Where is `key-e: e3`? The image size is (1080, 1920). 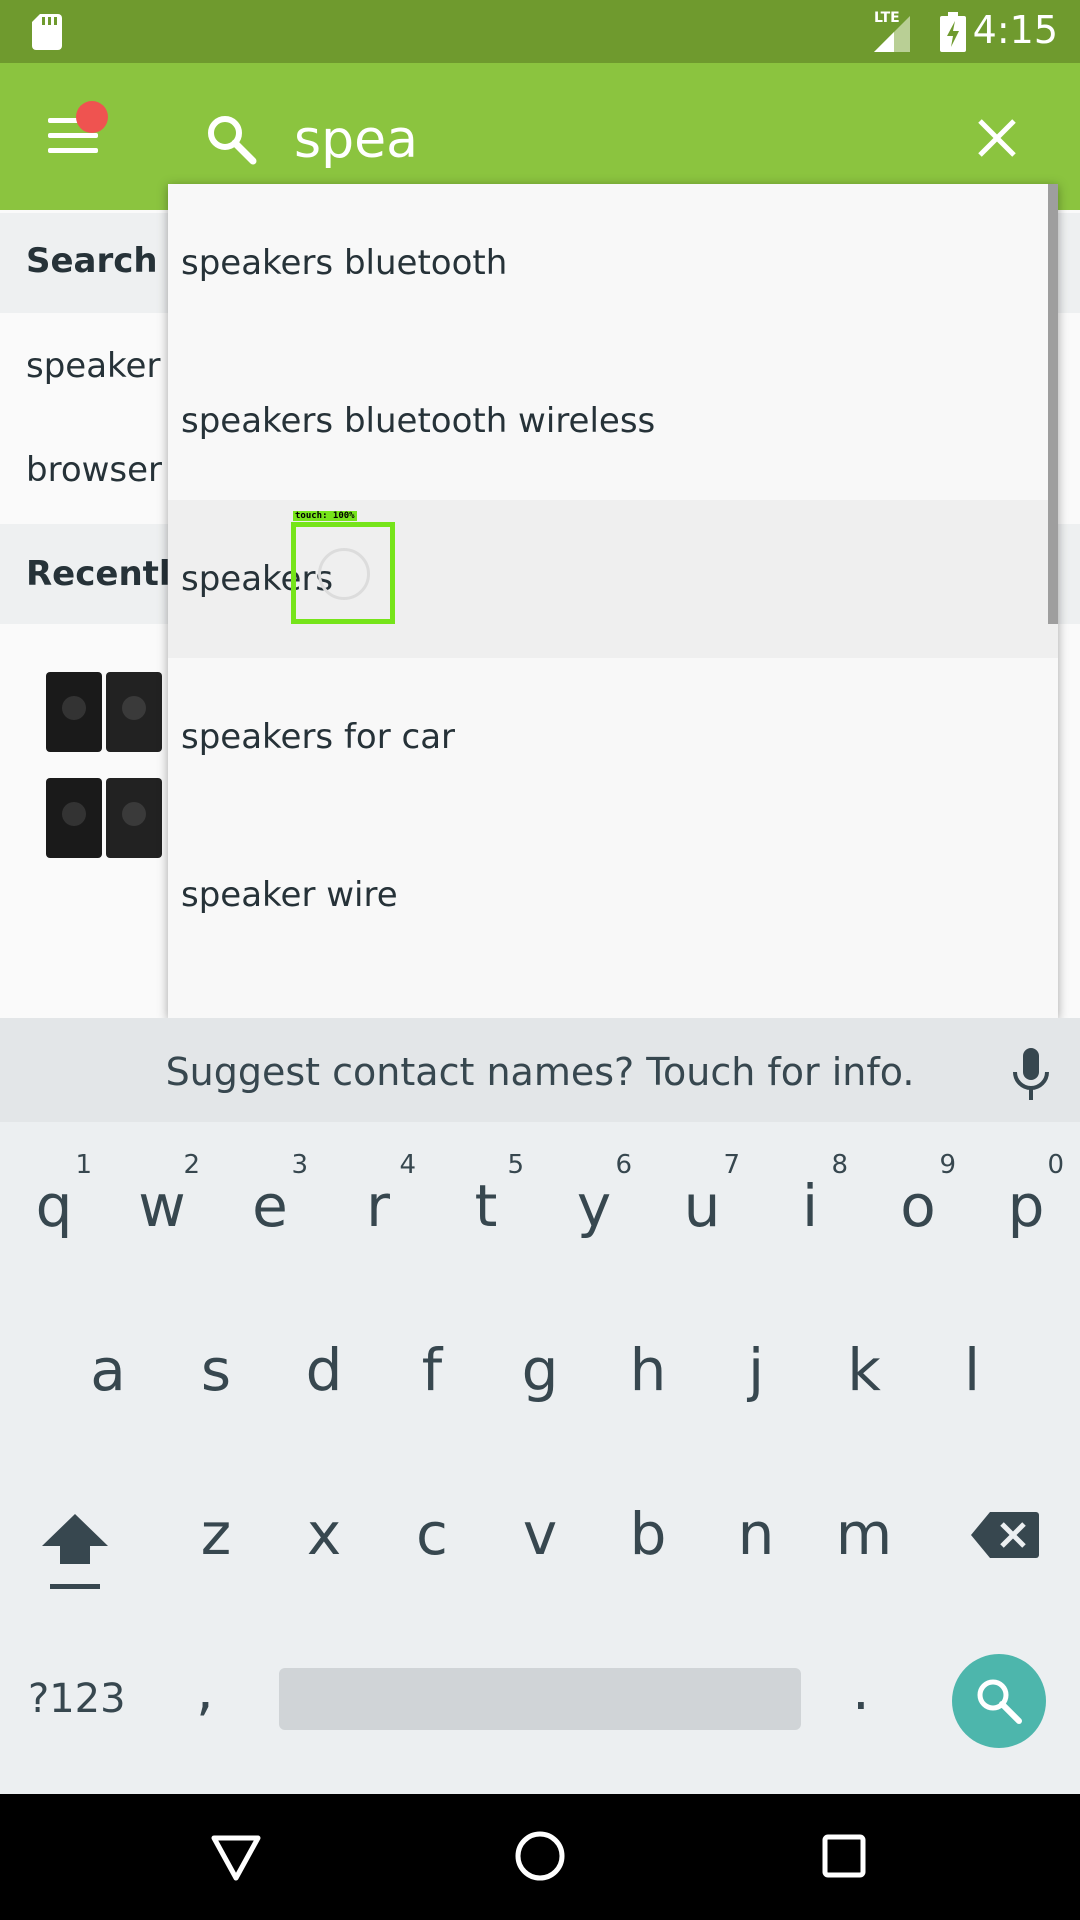
key-e: e3 is located at coordinates (270, 1206).